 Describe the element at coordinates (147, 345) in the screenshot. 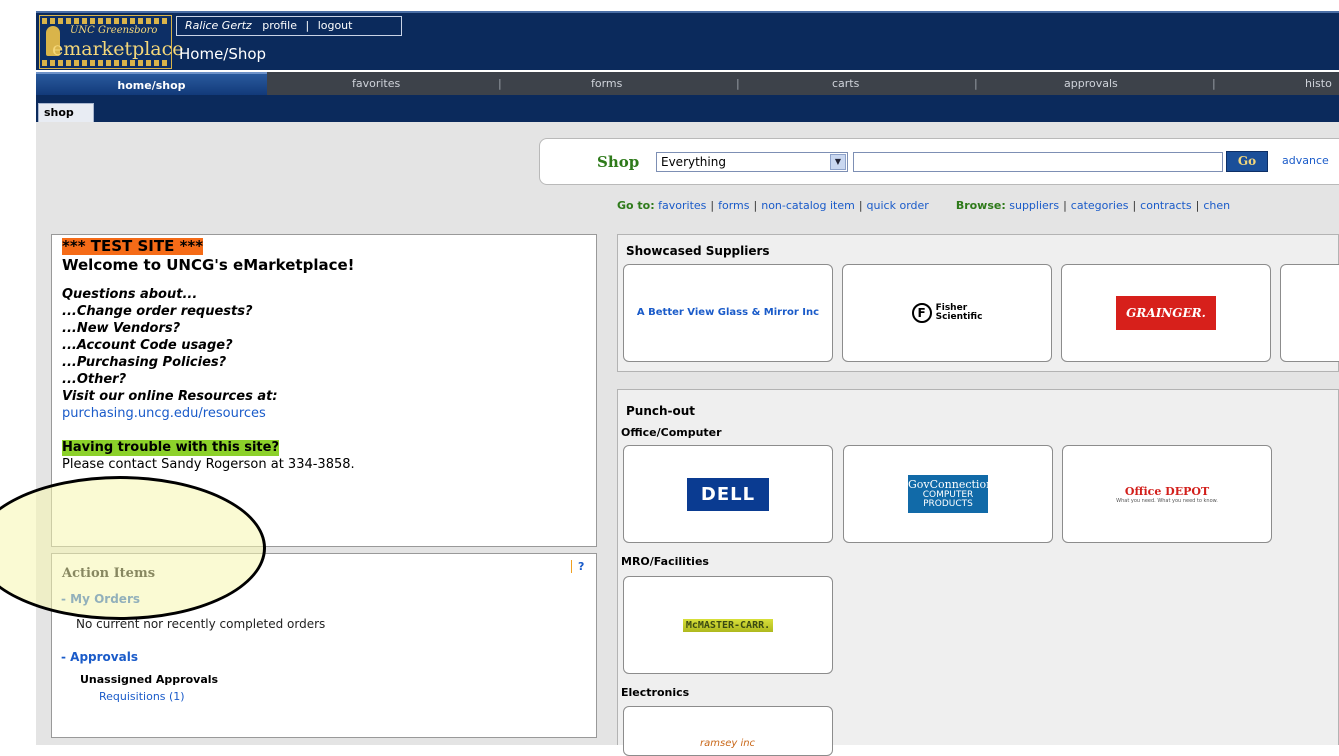

I see `questions-line: ...Account Code usage?` at that location.